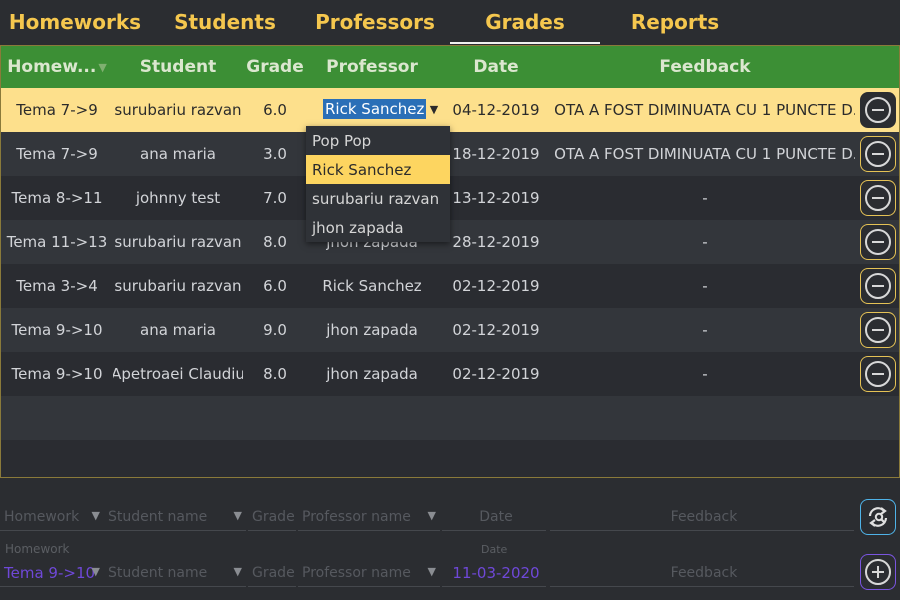  What do you see at coordinates (494, 549) in the screenshot?
I see `add-date-label: Date` at bounding box center [494, 549].